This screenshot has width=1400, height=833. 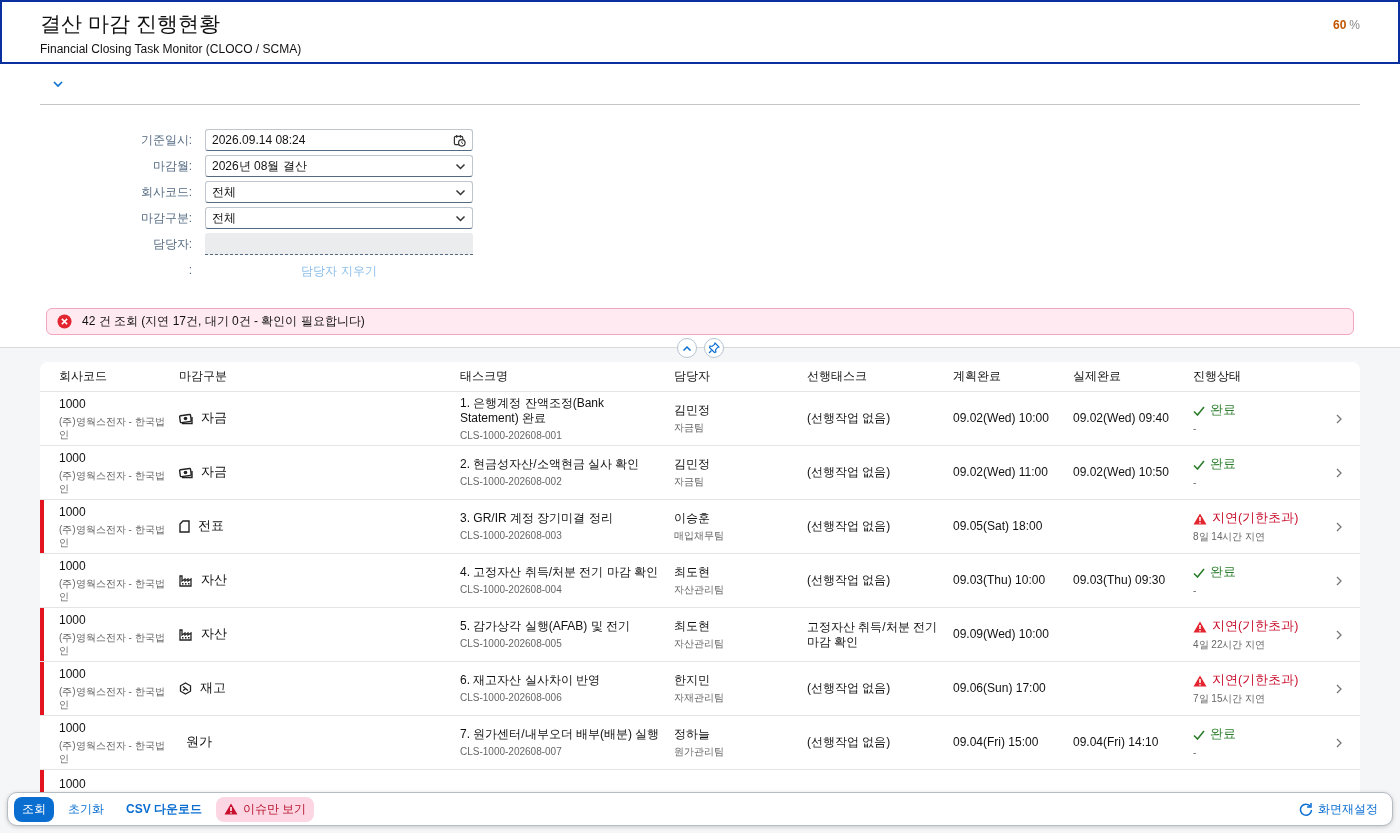 I want to click on column-header: 회사코드, so click(x=83, y=376).